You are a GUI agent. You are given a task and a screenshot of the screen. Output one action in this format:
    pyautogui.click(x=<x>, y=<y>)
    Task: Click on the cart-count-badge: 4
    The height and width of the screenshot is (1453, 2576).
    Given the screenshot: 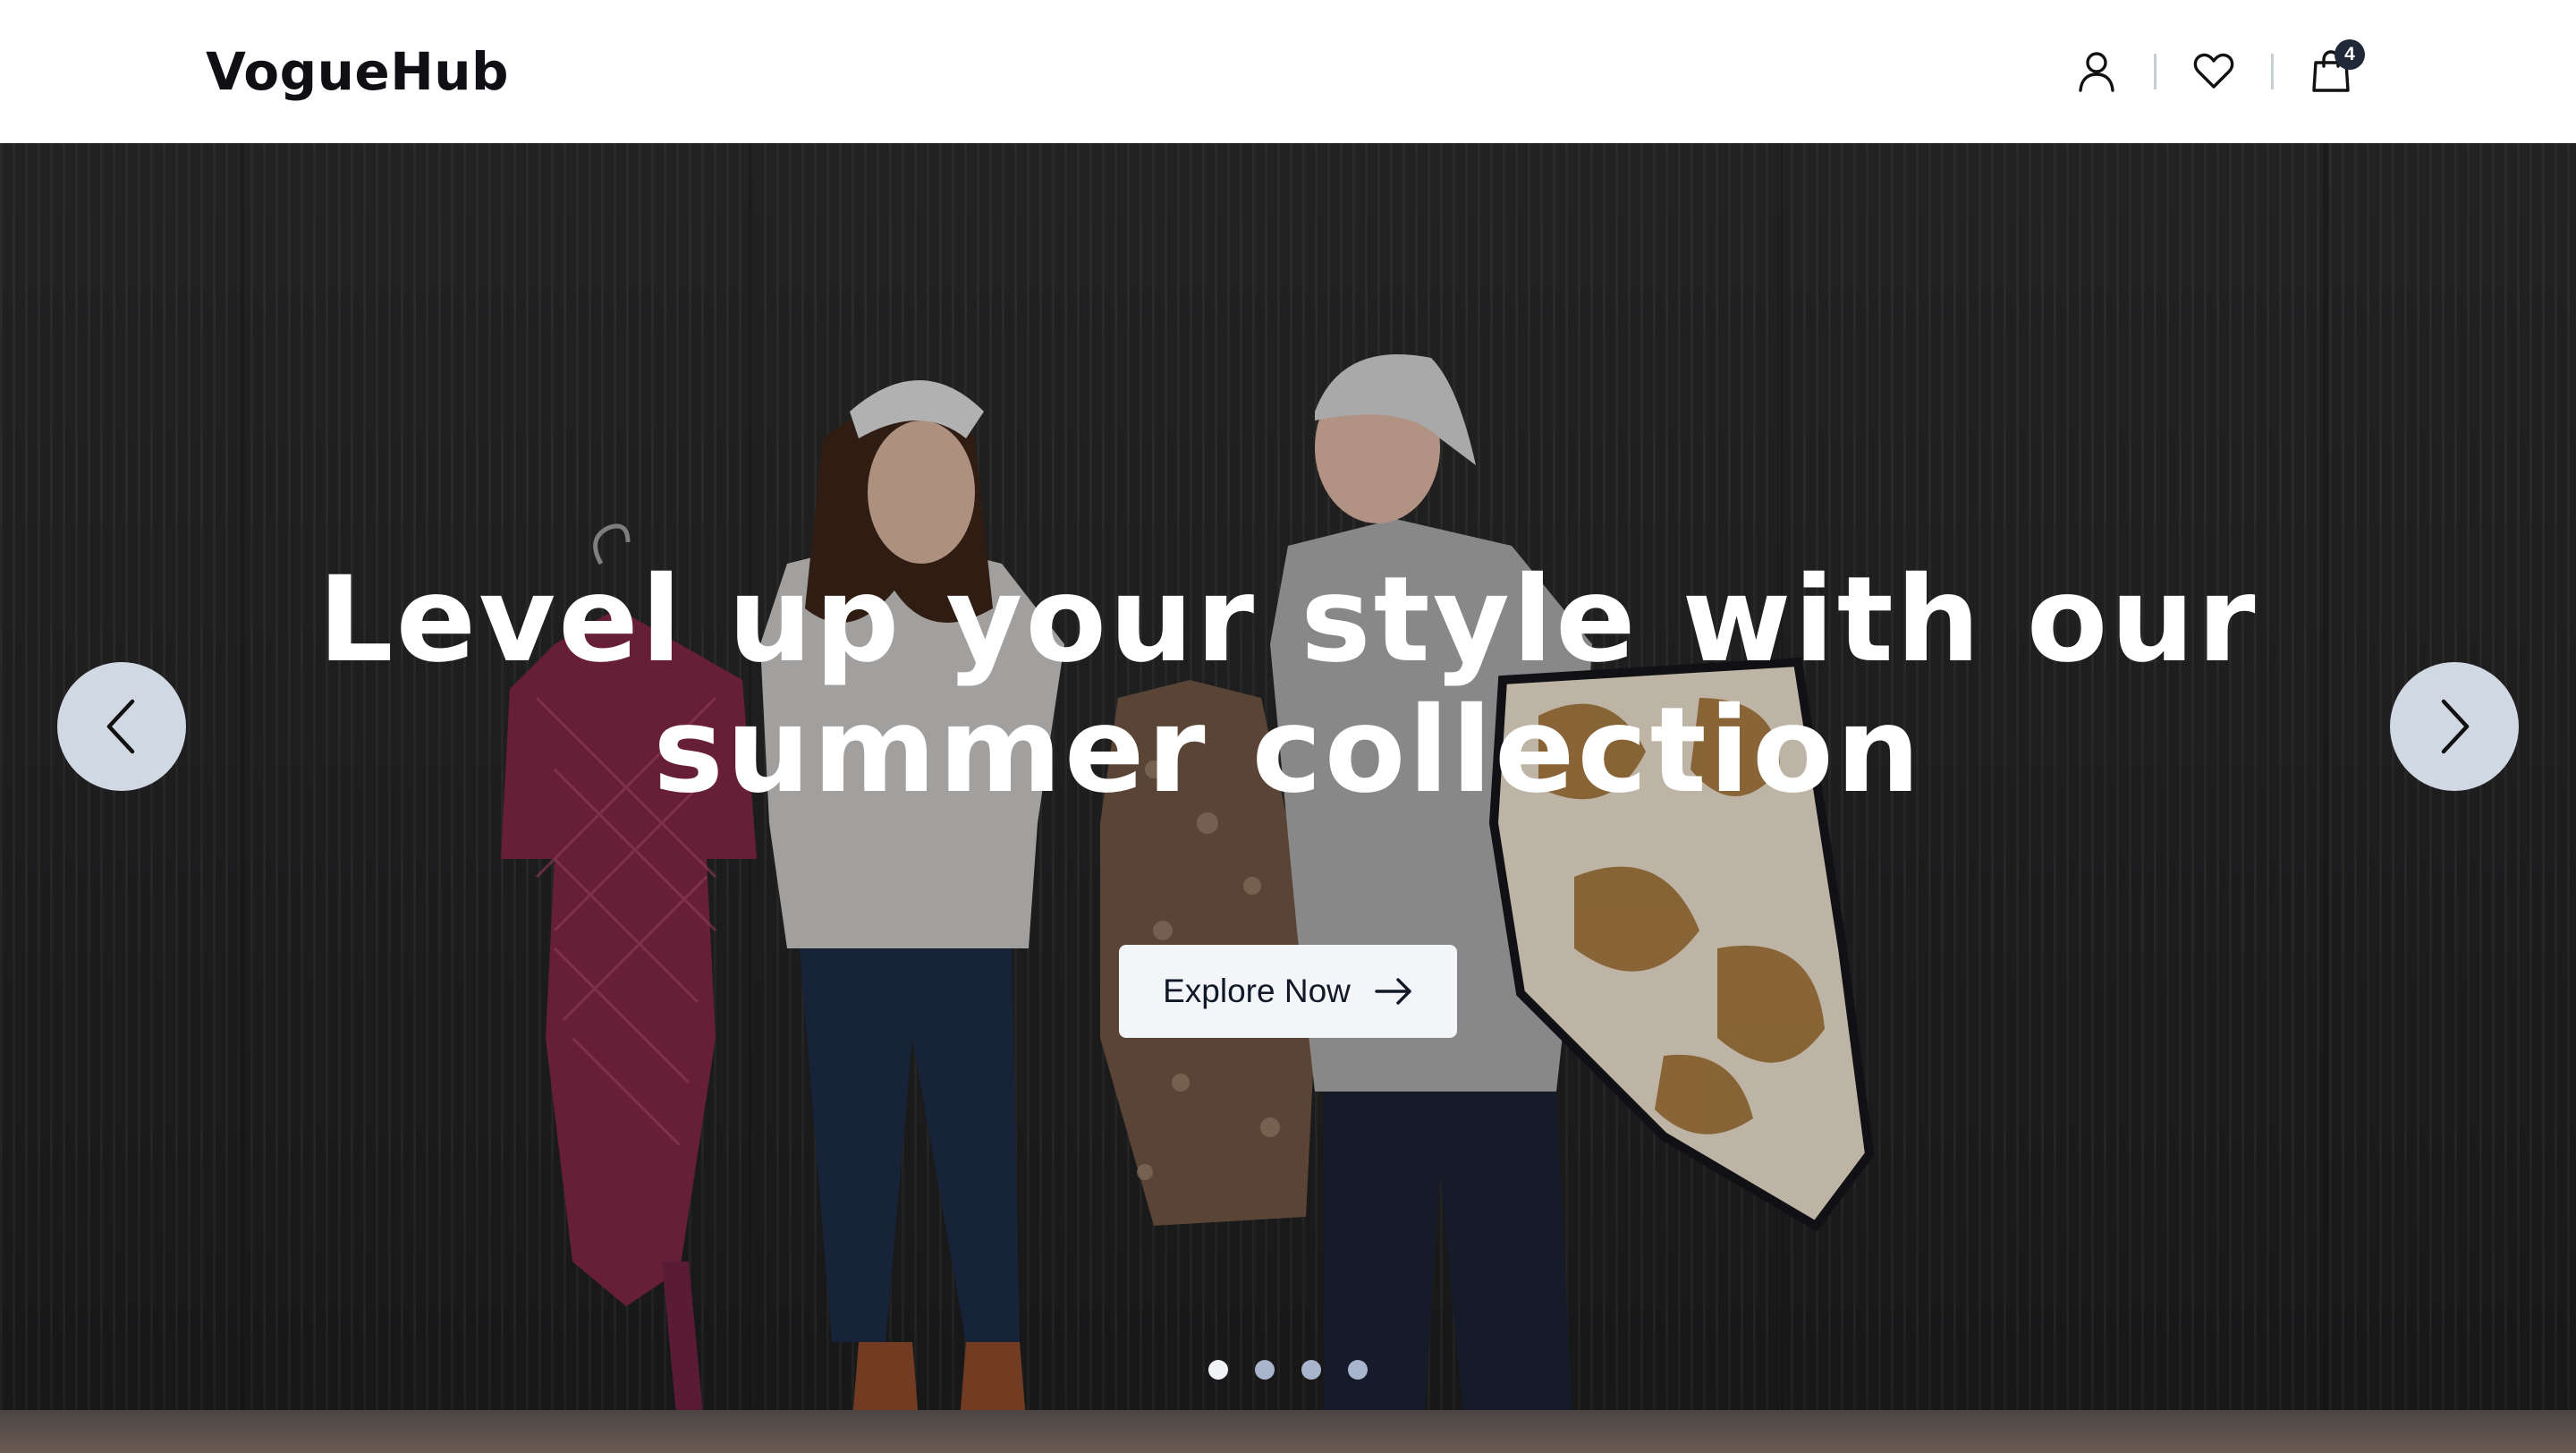 What is the action you would take?
    pyautogui.click(x=2349, y=54)
    